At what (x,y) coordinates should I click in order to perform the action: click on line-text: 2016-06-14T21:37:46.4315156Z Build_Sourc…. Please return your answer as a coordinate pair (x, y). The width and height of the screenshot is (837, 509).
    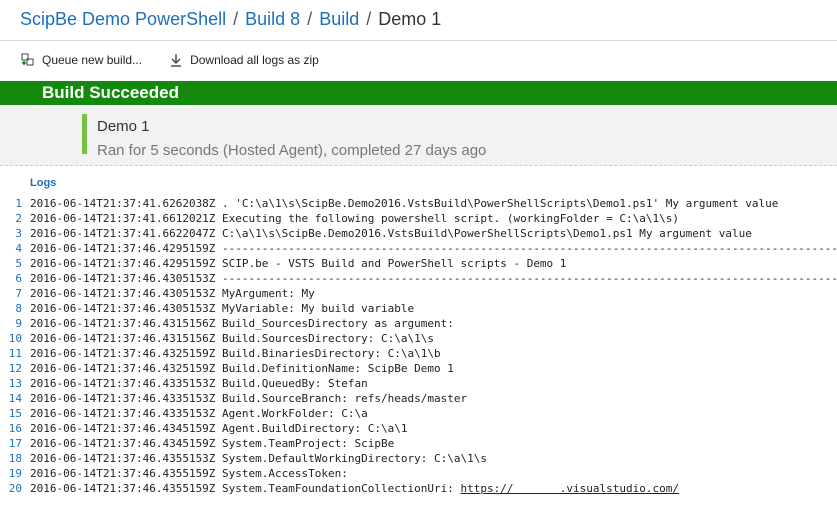
    Looking at the image, I should click on (242, 323).